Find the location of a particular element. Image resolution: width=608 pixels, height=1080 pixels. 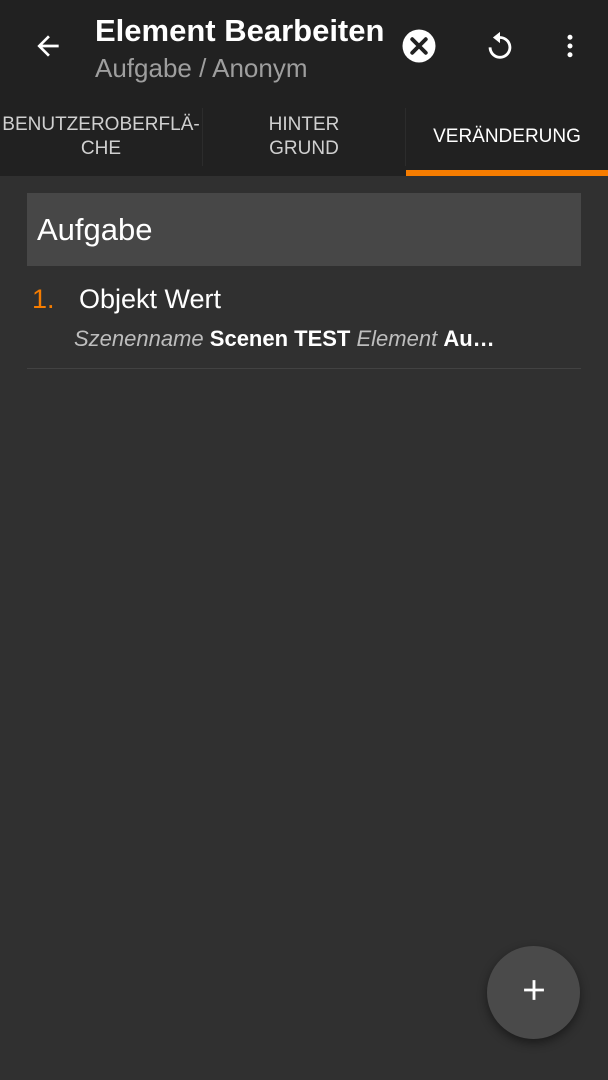

more-vert-icon is located at coordinates (570, 48).